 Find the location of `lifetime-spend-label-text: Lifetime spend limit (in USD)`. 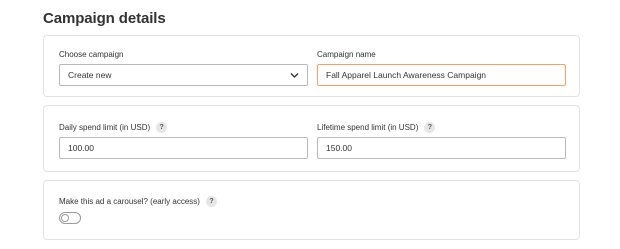

lifetime-spend-label-text: Lifetime spend limit (in USD) is located at coordinates (368, 127).